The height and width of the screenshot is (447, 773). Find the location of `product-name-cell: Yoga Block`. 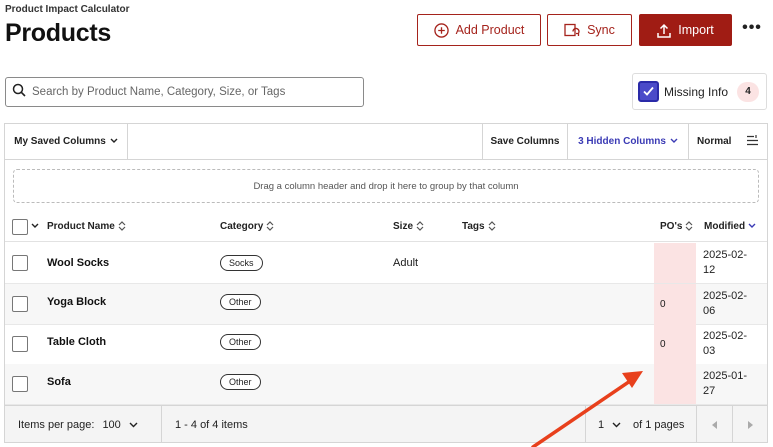

product-name-cell: Yoga Block is located at coordinates (76, 302).